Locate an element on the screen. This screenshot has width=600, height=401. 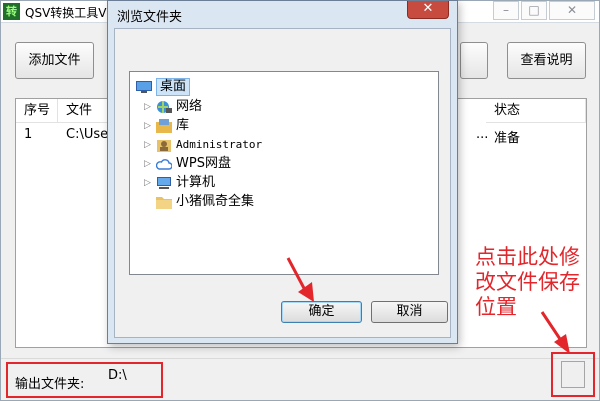
status-bar: 输出文件夹: D:\ is located at coordinates (300, 379).